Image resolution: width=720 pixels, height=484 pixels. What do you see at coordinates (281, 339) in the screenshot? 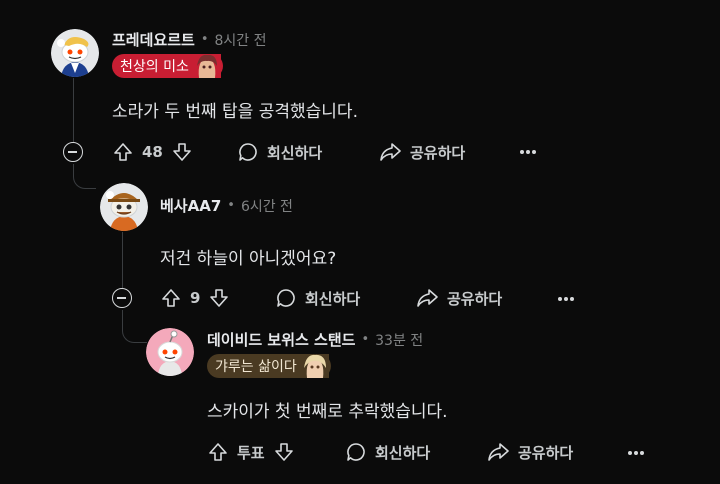
I see `author-name: 데이비드 보위스 스탠드` at bounding box center [281, 339].